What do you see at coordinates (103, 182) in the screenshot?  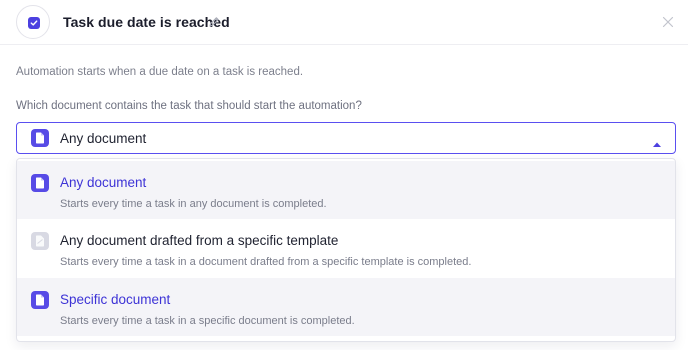 I see `option-title: Any document` at bounding box center [103, 182].